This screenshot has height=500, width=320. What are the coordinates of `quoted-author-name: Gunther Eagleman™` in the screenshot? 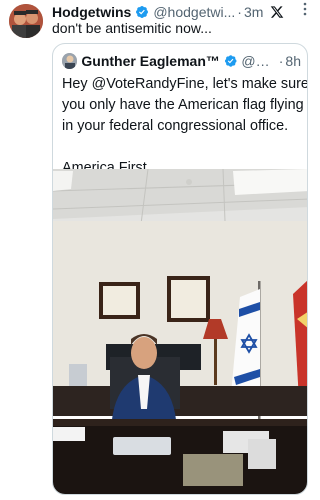 It's located at (150, 60).